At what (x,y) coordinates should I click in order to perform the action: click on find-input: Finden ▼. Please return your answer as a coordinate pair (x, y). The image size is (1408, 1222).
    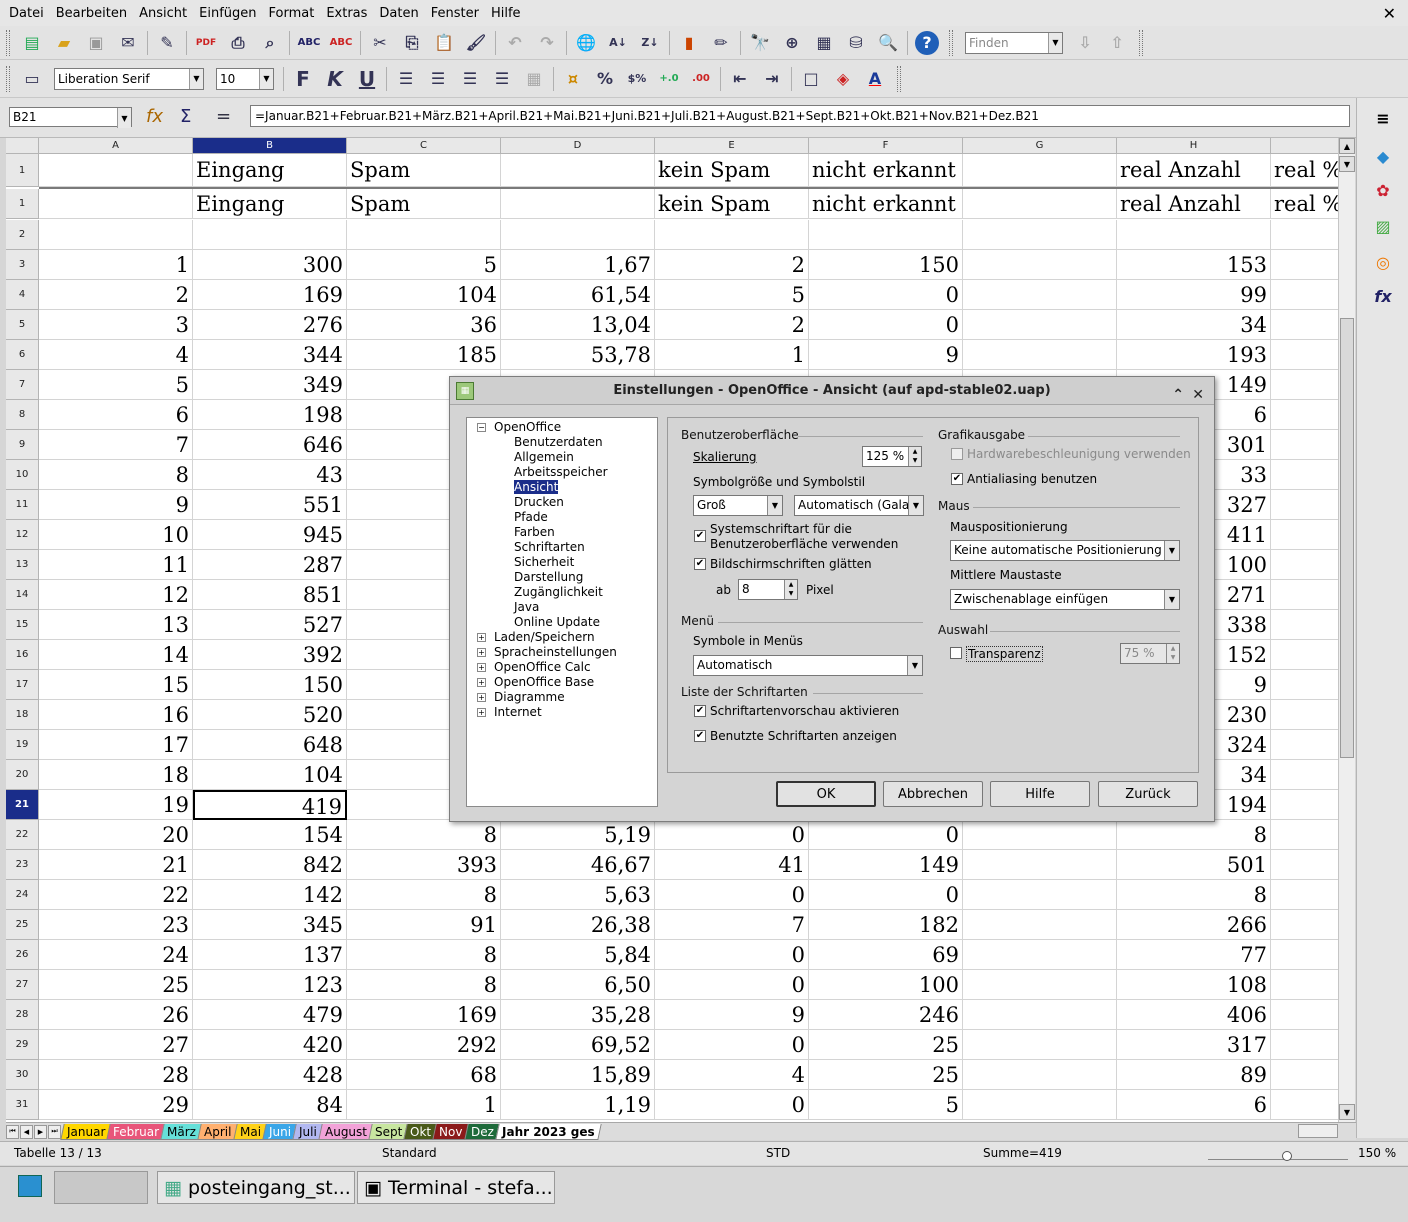
    Looking at the image, I should click on (1014, 42).